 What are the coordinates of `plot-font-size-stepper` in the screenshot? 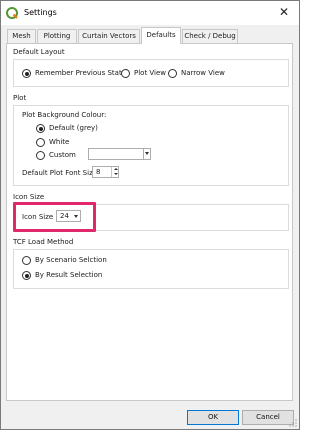 It's located at (114, 172).